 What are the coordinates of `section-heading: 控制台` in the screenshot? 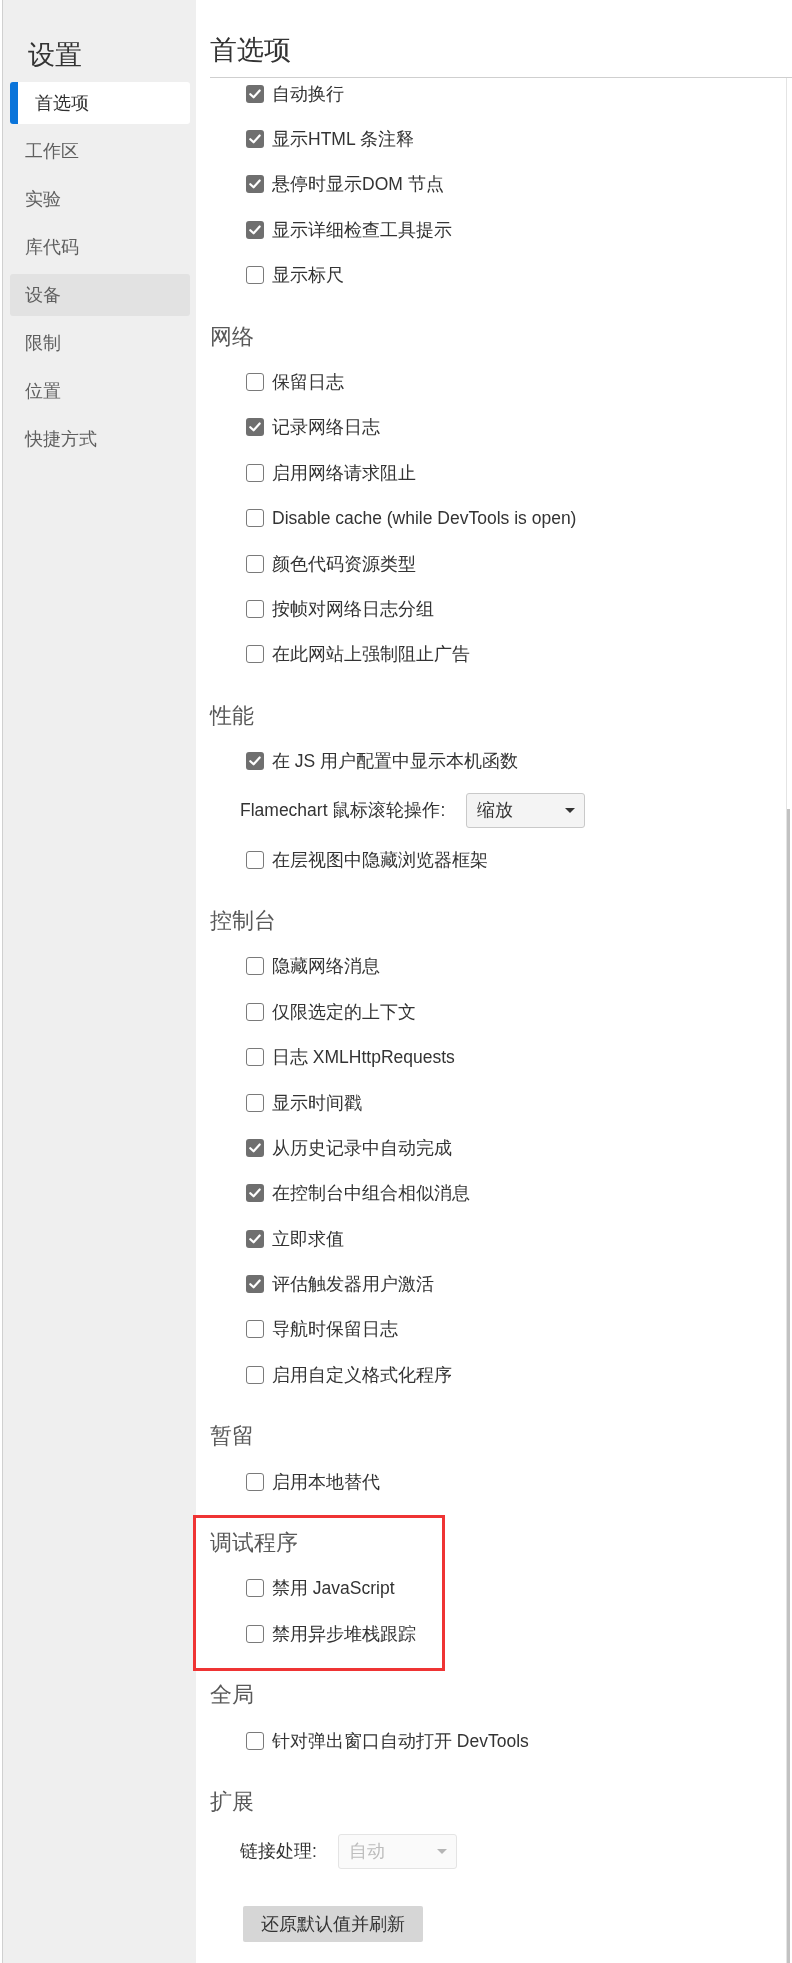 It's located at (243, 921).